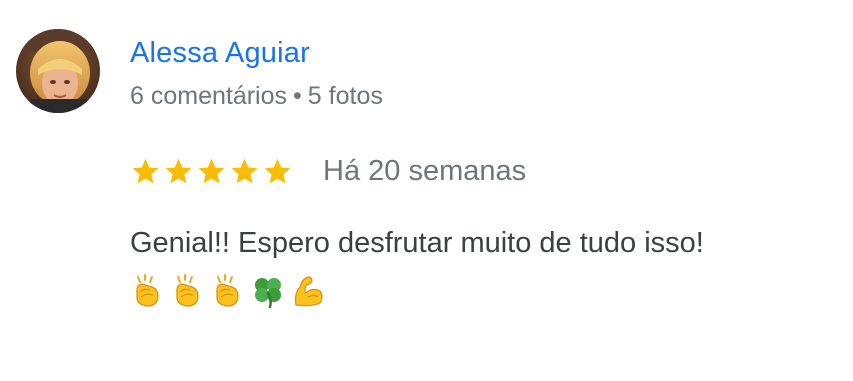 The image size is (853, 381). Describe the element at coordinates (345, 96) in the screenshot. I see `photo-count: 5 fotos` at that location.